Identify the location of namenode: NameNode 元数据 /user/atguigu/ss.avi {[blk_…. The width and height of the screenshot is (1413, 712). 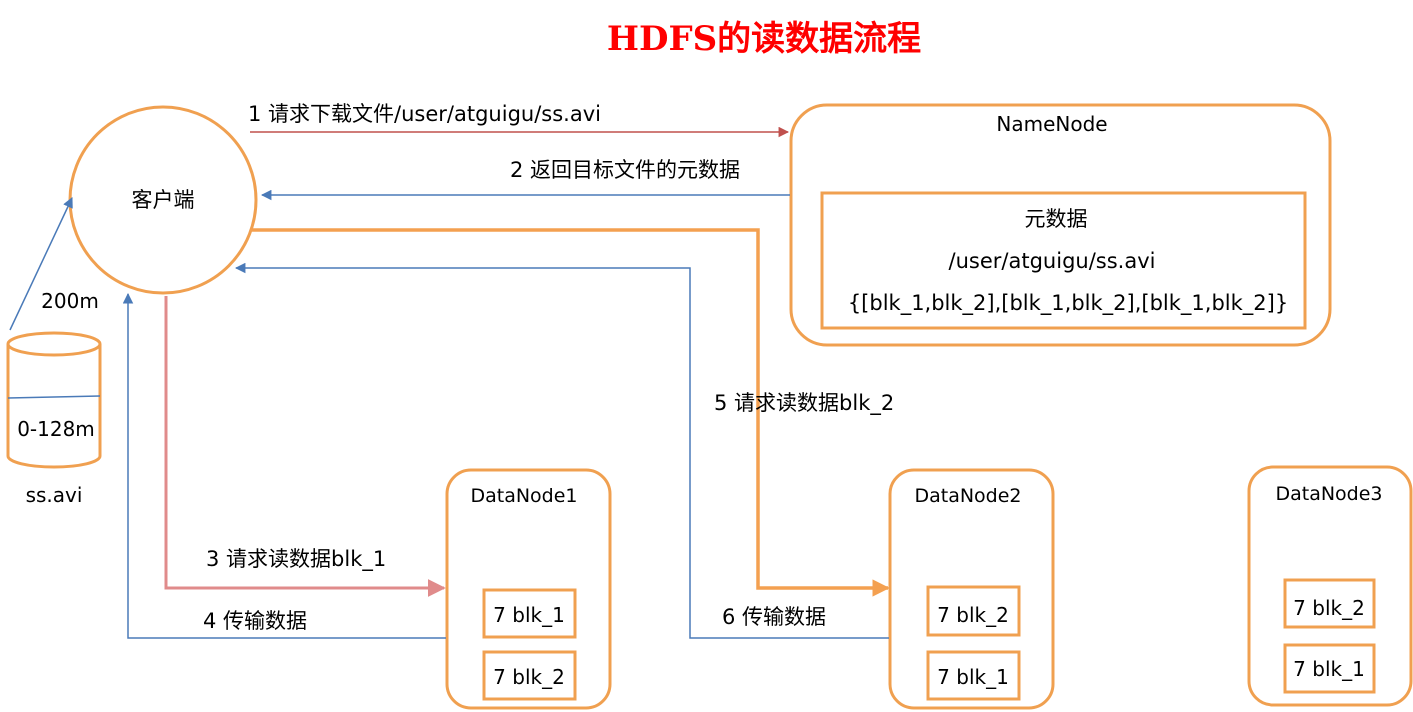
(1060, 225).